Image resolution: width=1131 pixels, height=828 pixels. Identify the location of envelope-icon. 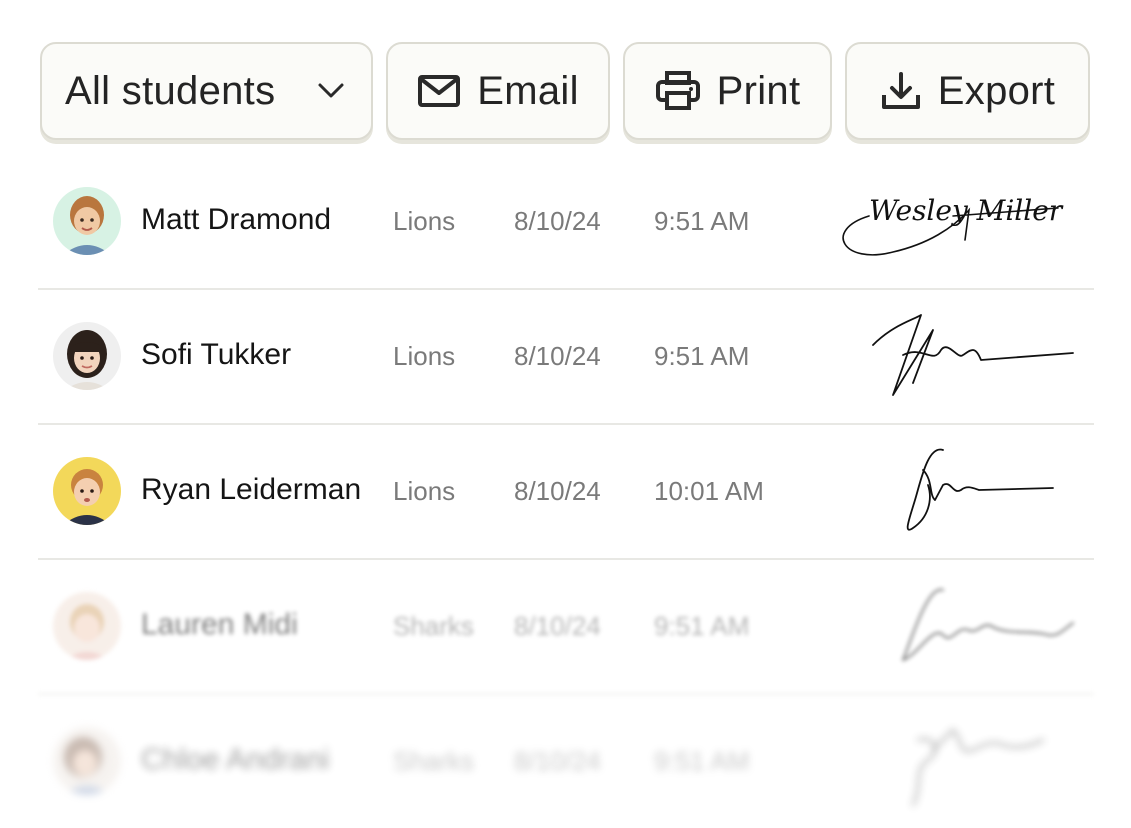
(439, 91).